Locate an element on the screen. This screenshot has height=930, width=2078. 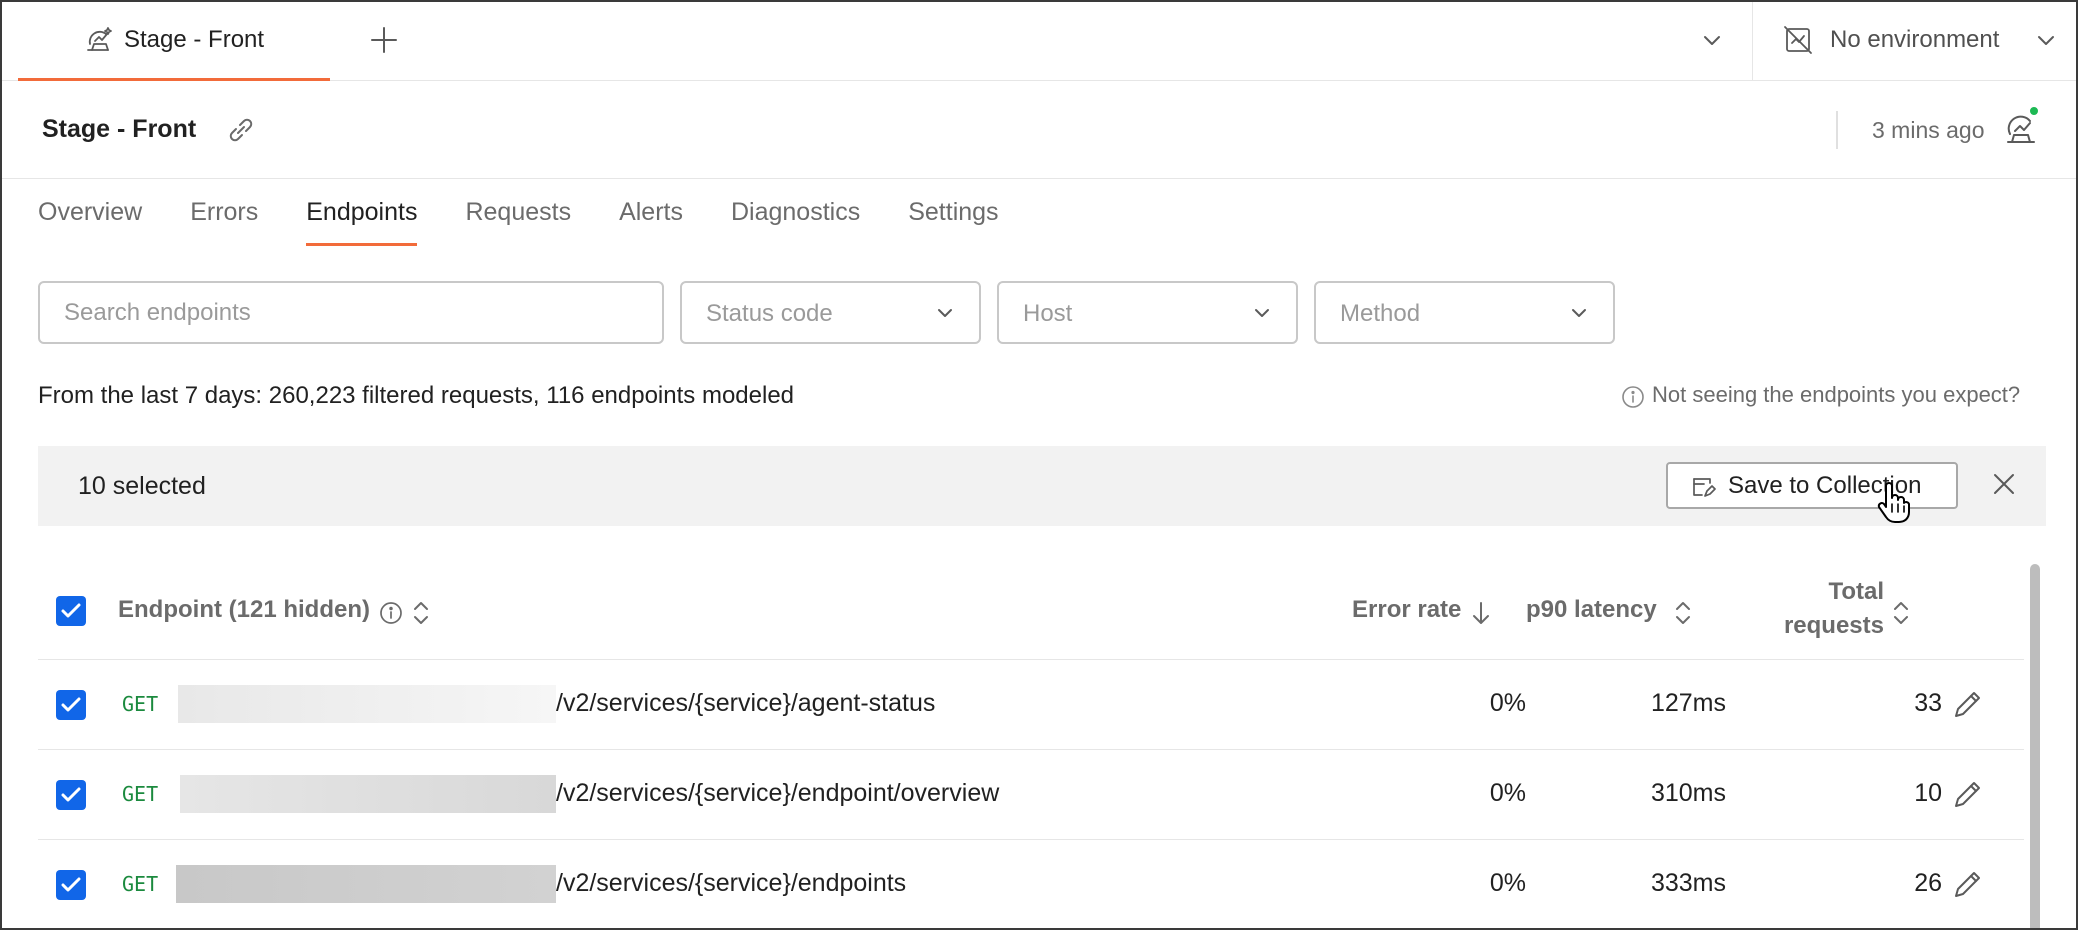
total-requests-value: 10 is located at coordinates (1928, 793).